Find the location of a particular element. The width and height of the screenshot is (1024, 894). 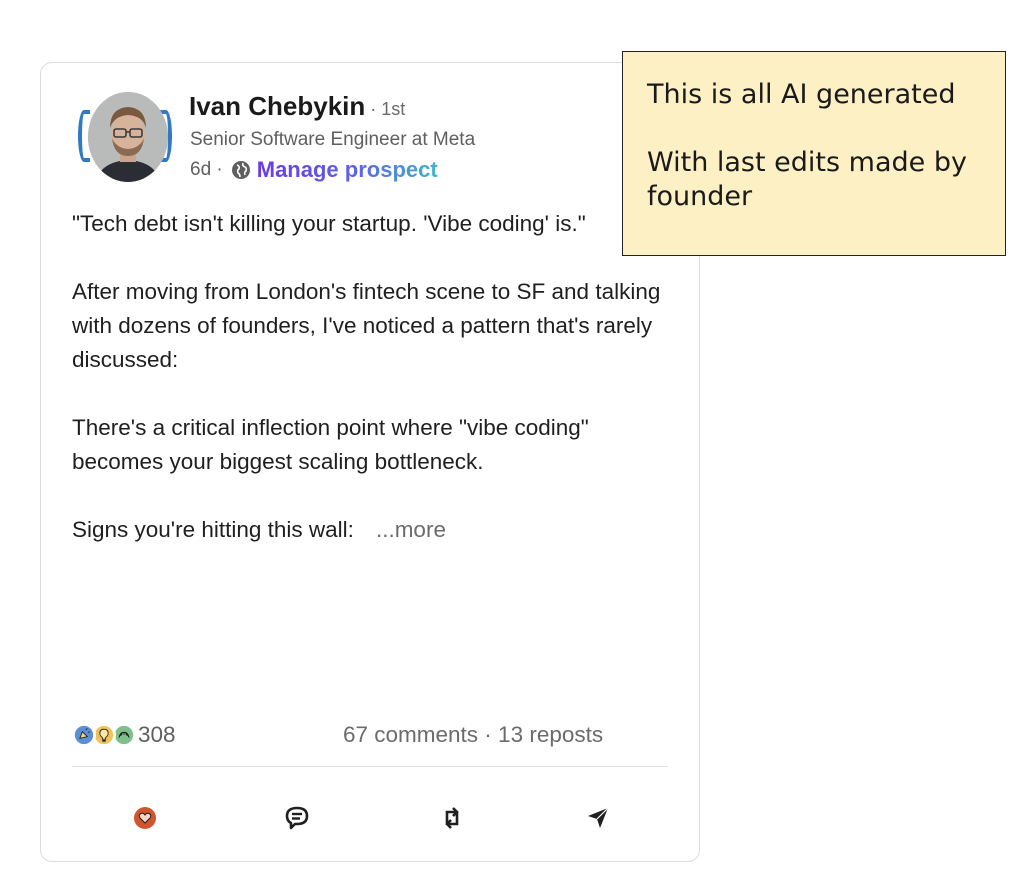

avatar is located at coordinates (125, 139).